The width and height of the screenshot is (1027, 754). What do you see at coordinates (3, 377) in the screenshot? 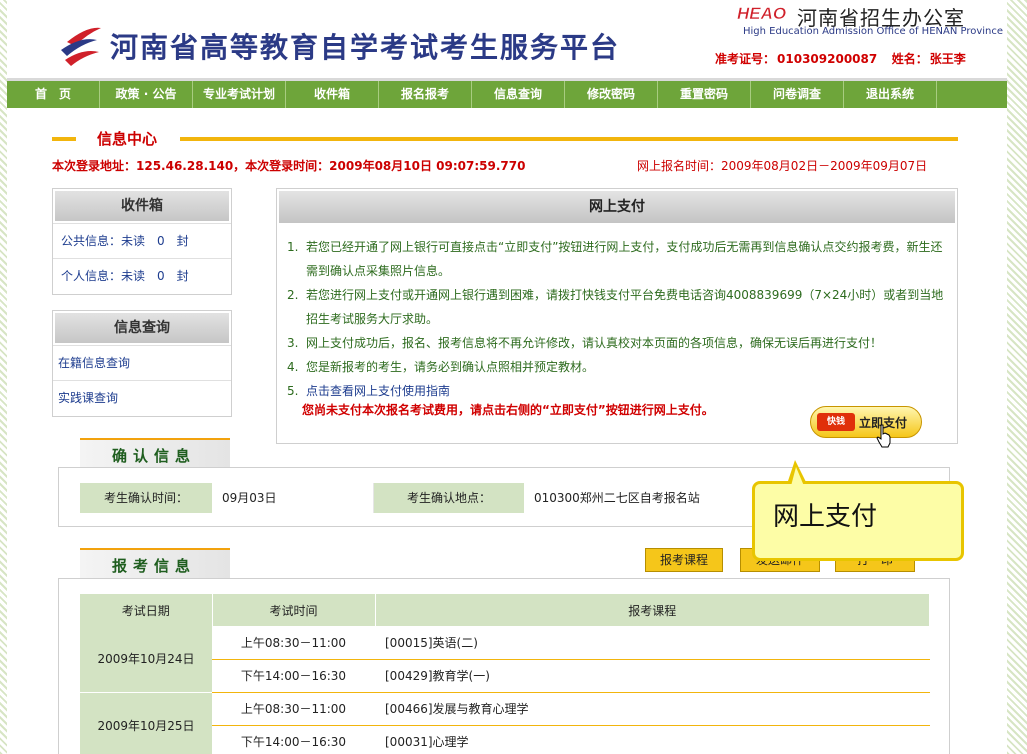
I see `left-border-stripe` at bounding box center [3, 377].